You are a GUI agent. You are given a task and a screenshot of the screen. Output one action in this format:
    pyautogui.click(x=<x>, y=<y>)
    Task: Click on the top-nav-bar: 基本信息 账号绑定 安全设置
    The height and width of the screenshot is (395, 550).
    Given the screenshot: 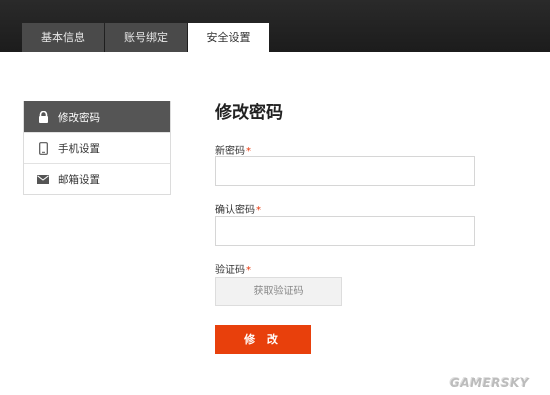 What is the action you would take?
    pyautogui.click(x=275, y=26)
    